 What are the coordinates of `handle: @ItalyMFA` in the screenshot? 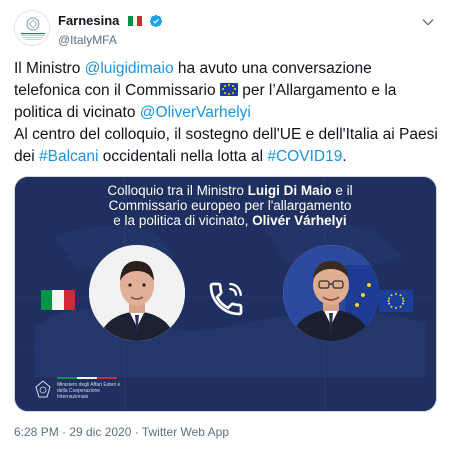 It's located at (110, 40).